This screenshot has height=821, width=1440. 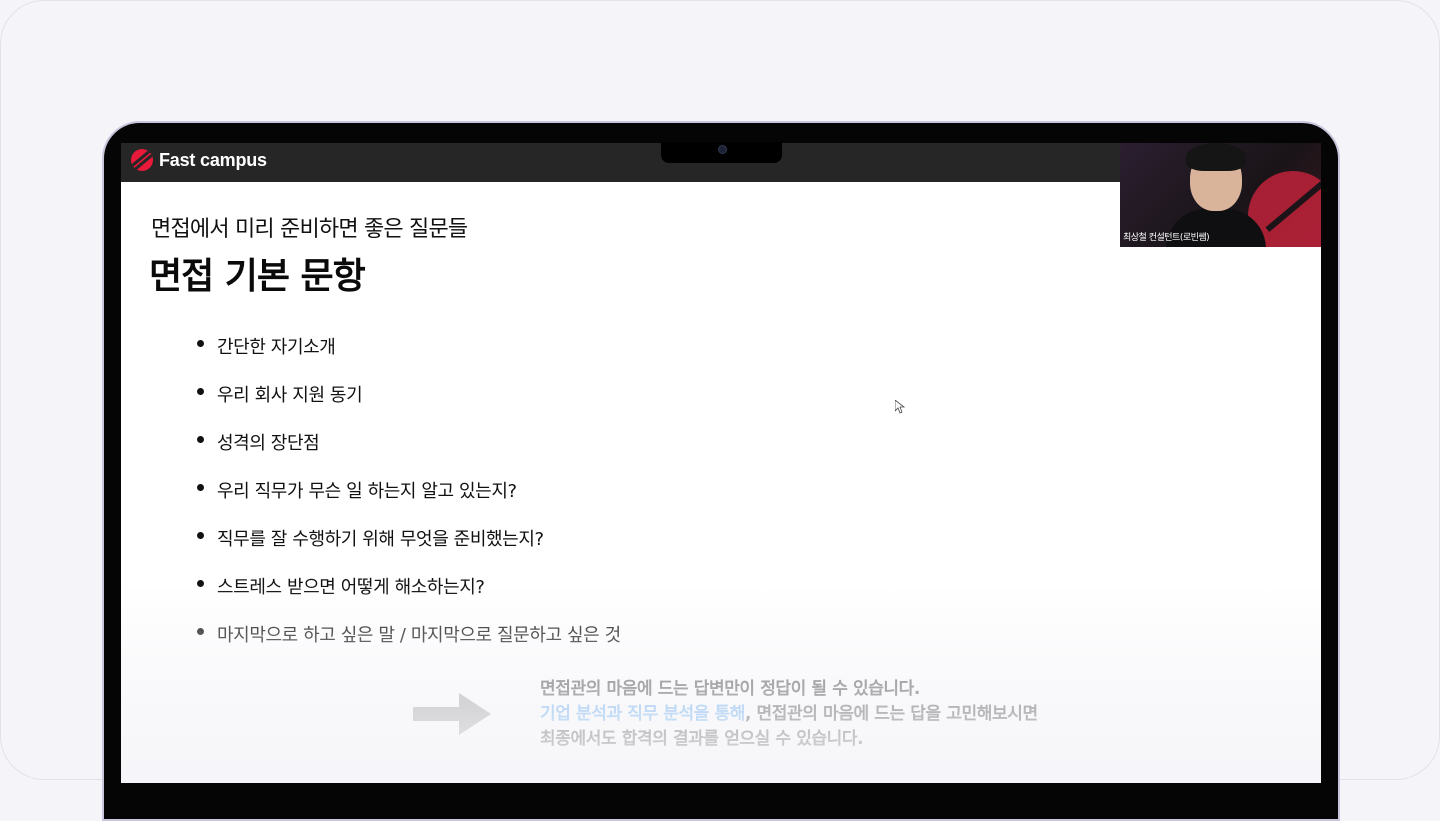 I want to click on camera-icon, so click(x=722, y=149).